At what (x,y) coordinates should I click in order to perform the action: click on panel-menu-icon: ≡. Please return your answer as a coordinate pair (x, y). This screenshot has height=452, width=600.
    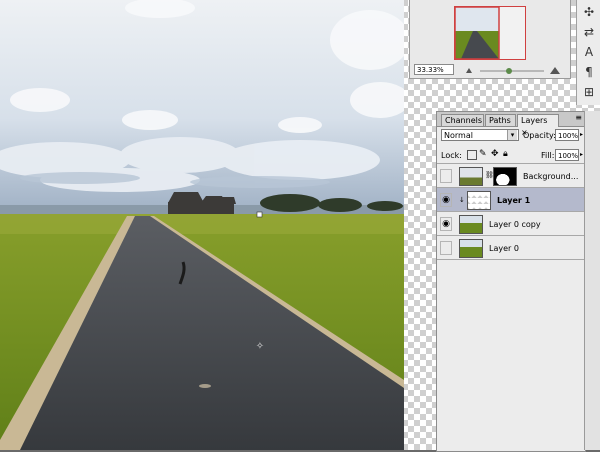
    Looking at the image, I should click on (578, 117).